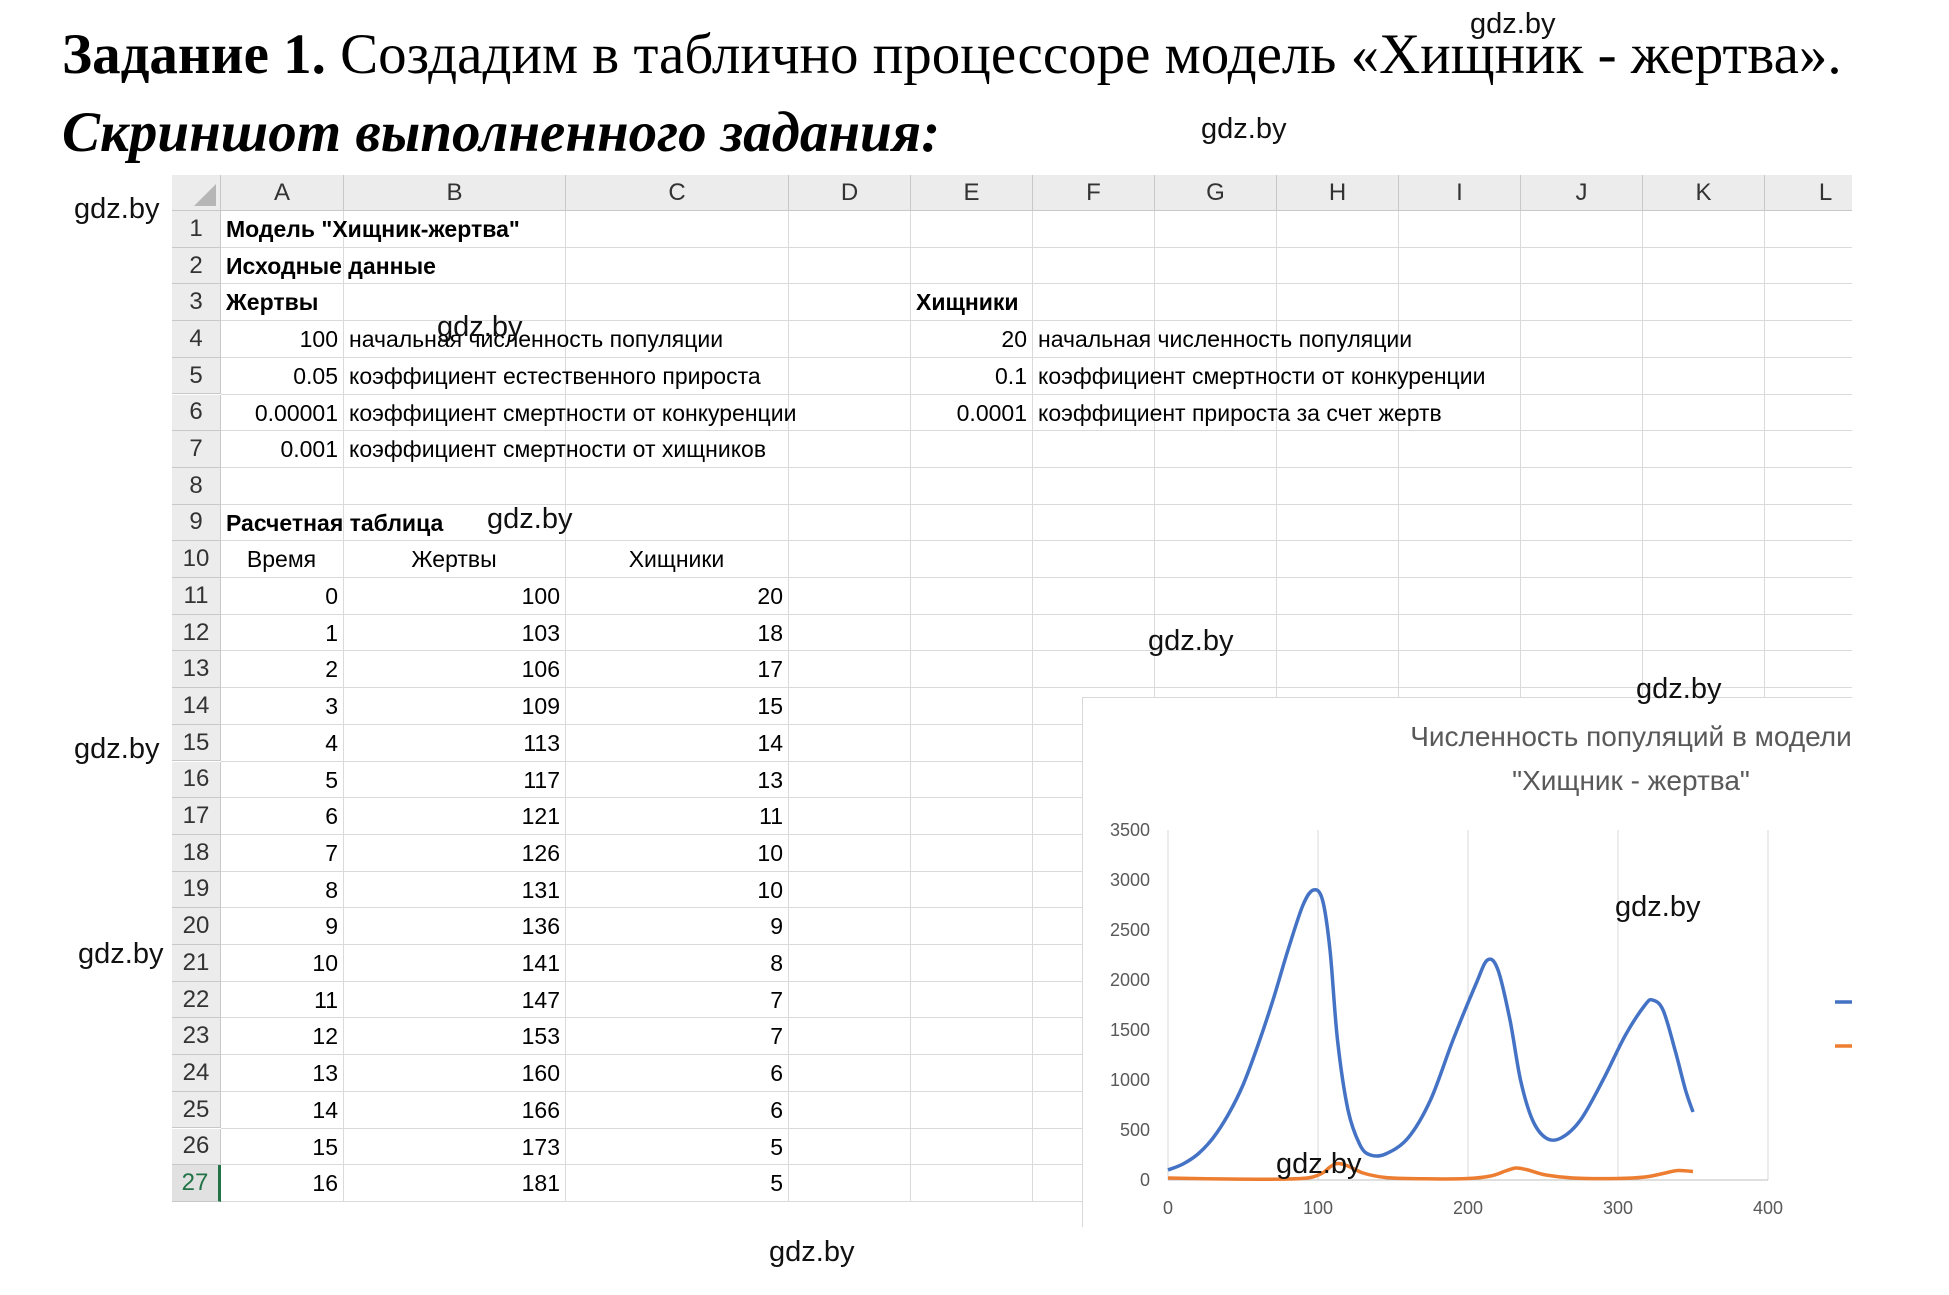  What do you see at coordinates (454, 780) in the screenshot?
I see `cell-table-value: 117` at bounding box center [454, 780].